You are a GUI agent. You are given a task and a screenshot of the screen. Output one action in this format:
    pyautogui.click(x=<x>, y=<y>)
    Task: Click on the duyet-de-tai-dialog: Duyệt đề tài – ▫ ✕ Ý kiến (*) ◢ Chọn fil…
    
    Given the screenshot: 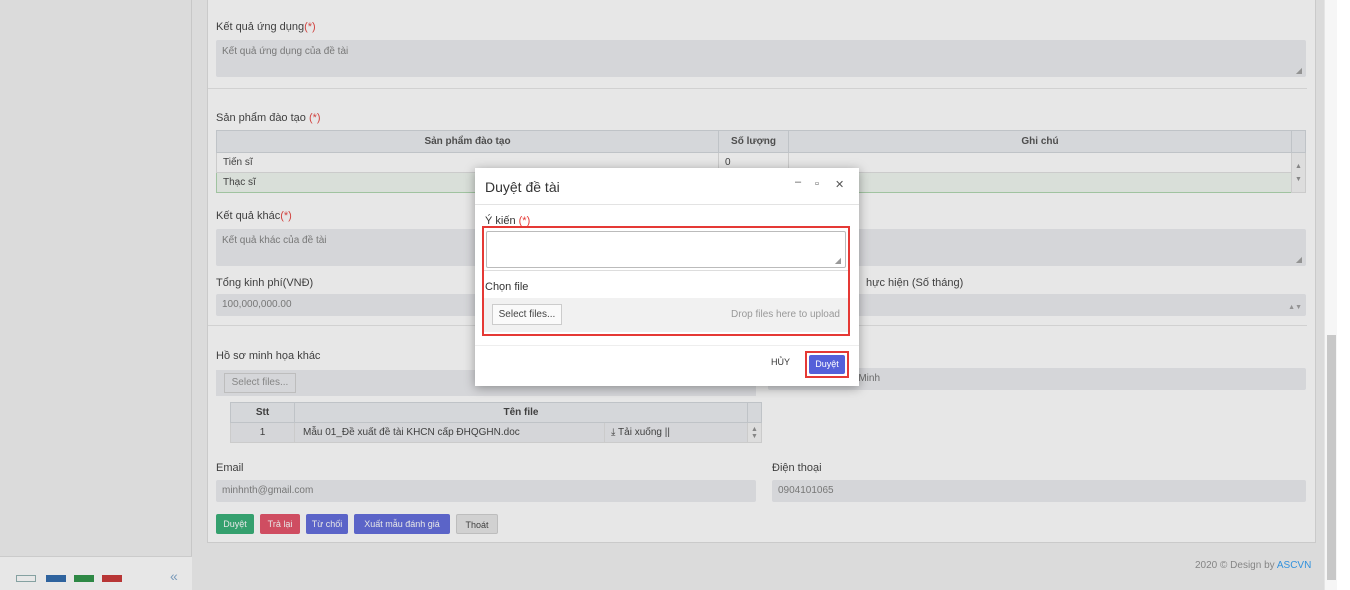 What is the action you would take?
    pyautogui.click(x=667, y=277)
    